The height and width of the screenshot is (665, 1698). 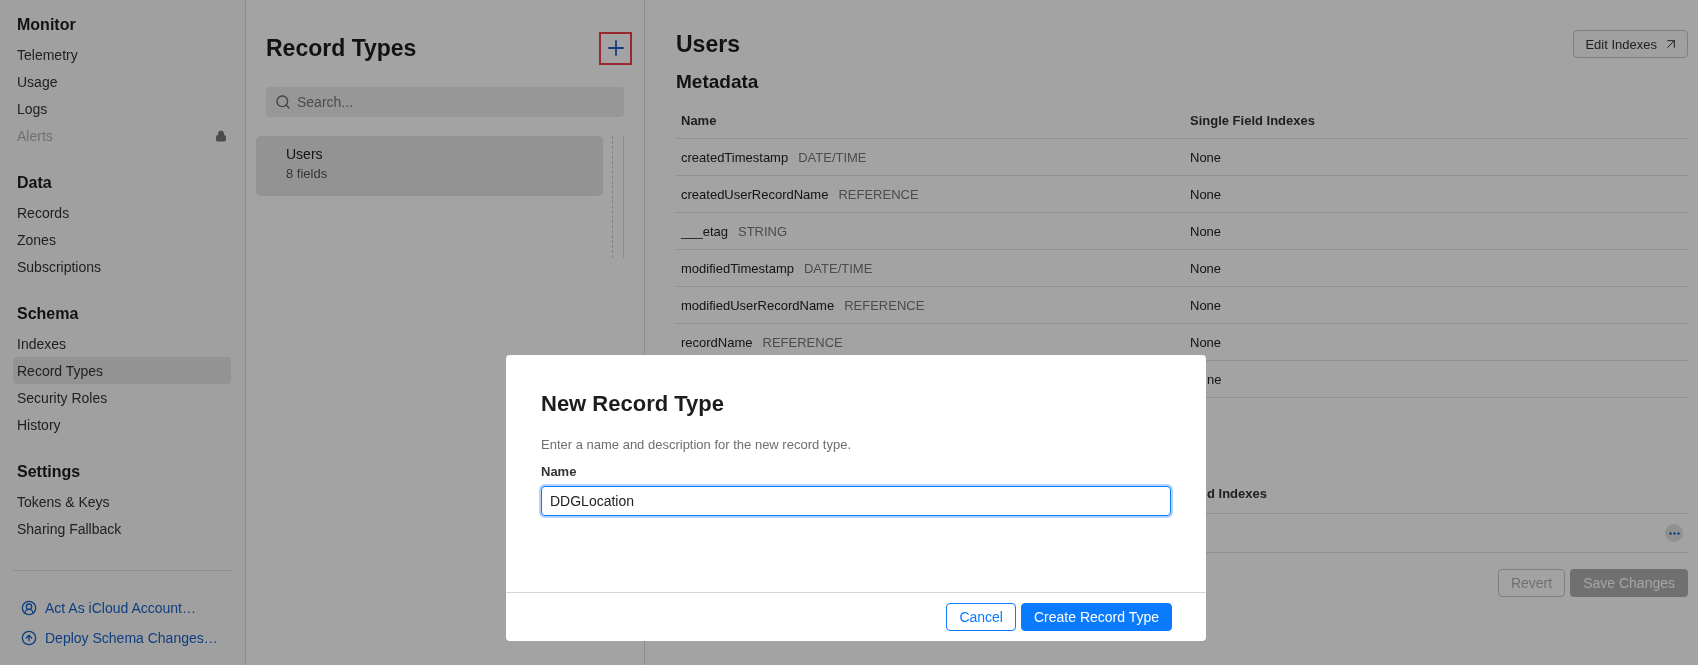 What do you see at coordinates (46, 25) in the screenshot?
I see `section-heading: Monitor` at bounding box center [46, 25].